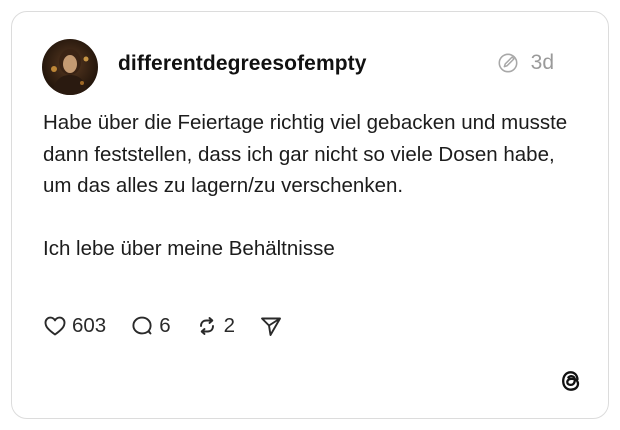 This screenshot has width=620, height=430. I want to click on send-icon, so click(271, 326).